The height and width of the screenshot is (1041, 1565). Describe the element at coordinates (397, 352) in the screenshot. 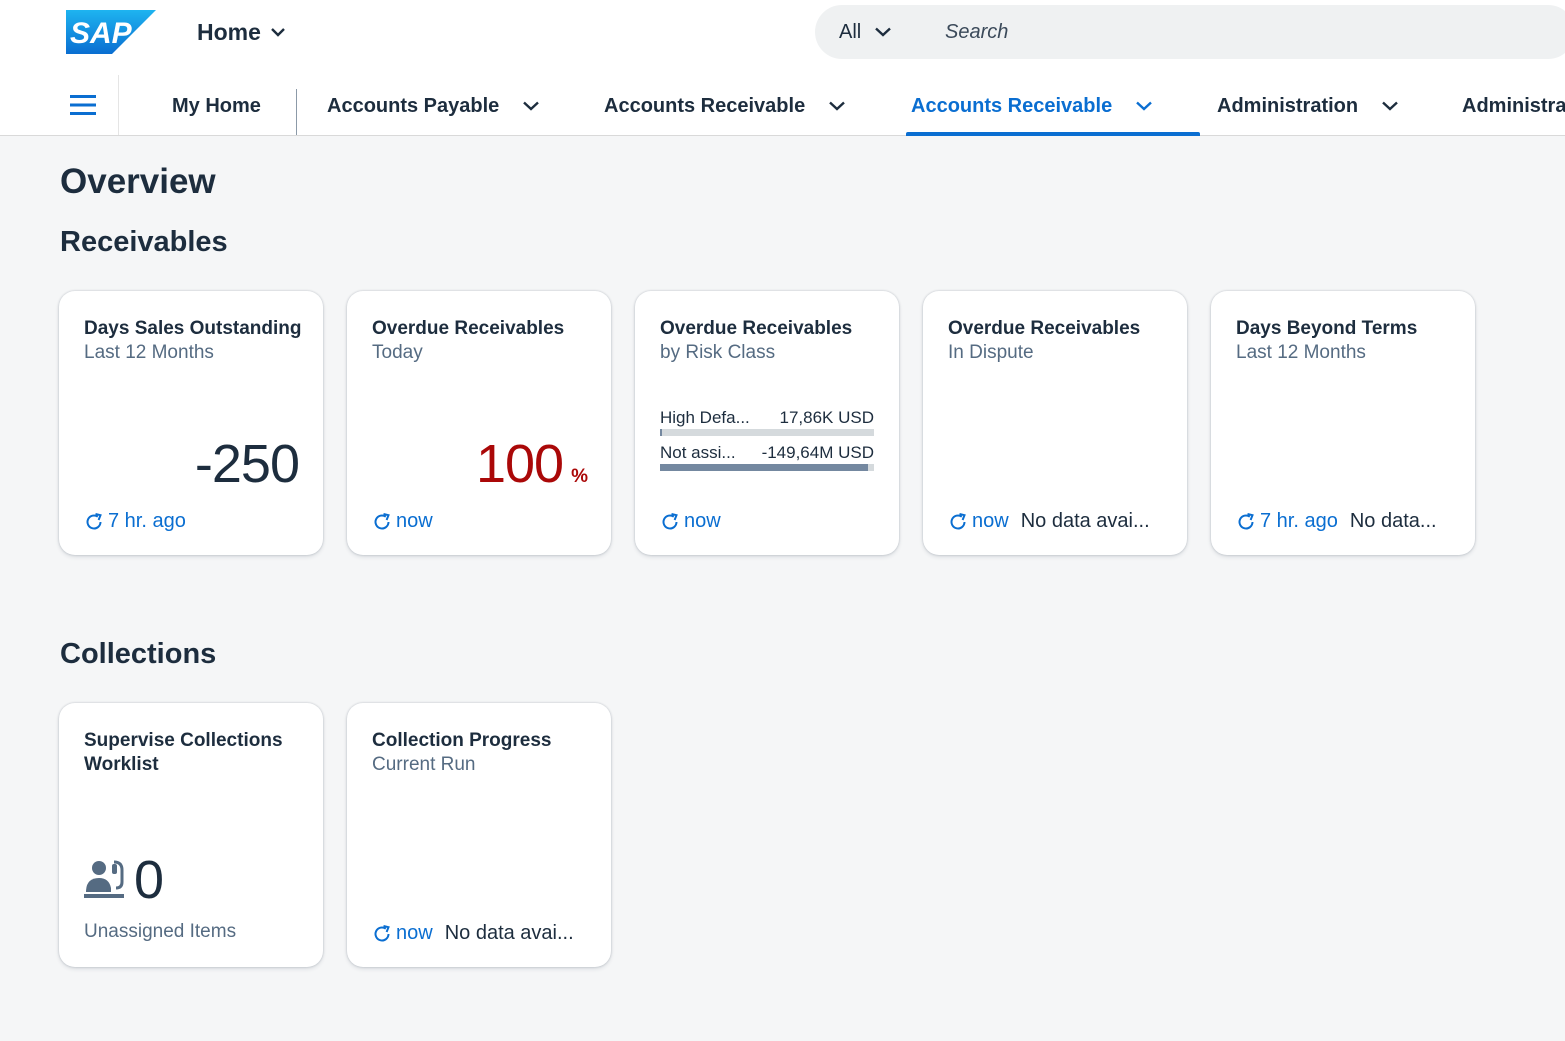

I see `tile-subtitle: Today` at that location.